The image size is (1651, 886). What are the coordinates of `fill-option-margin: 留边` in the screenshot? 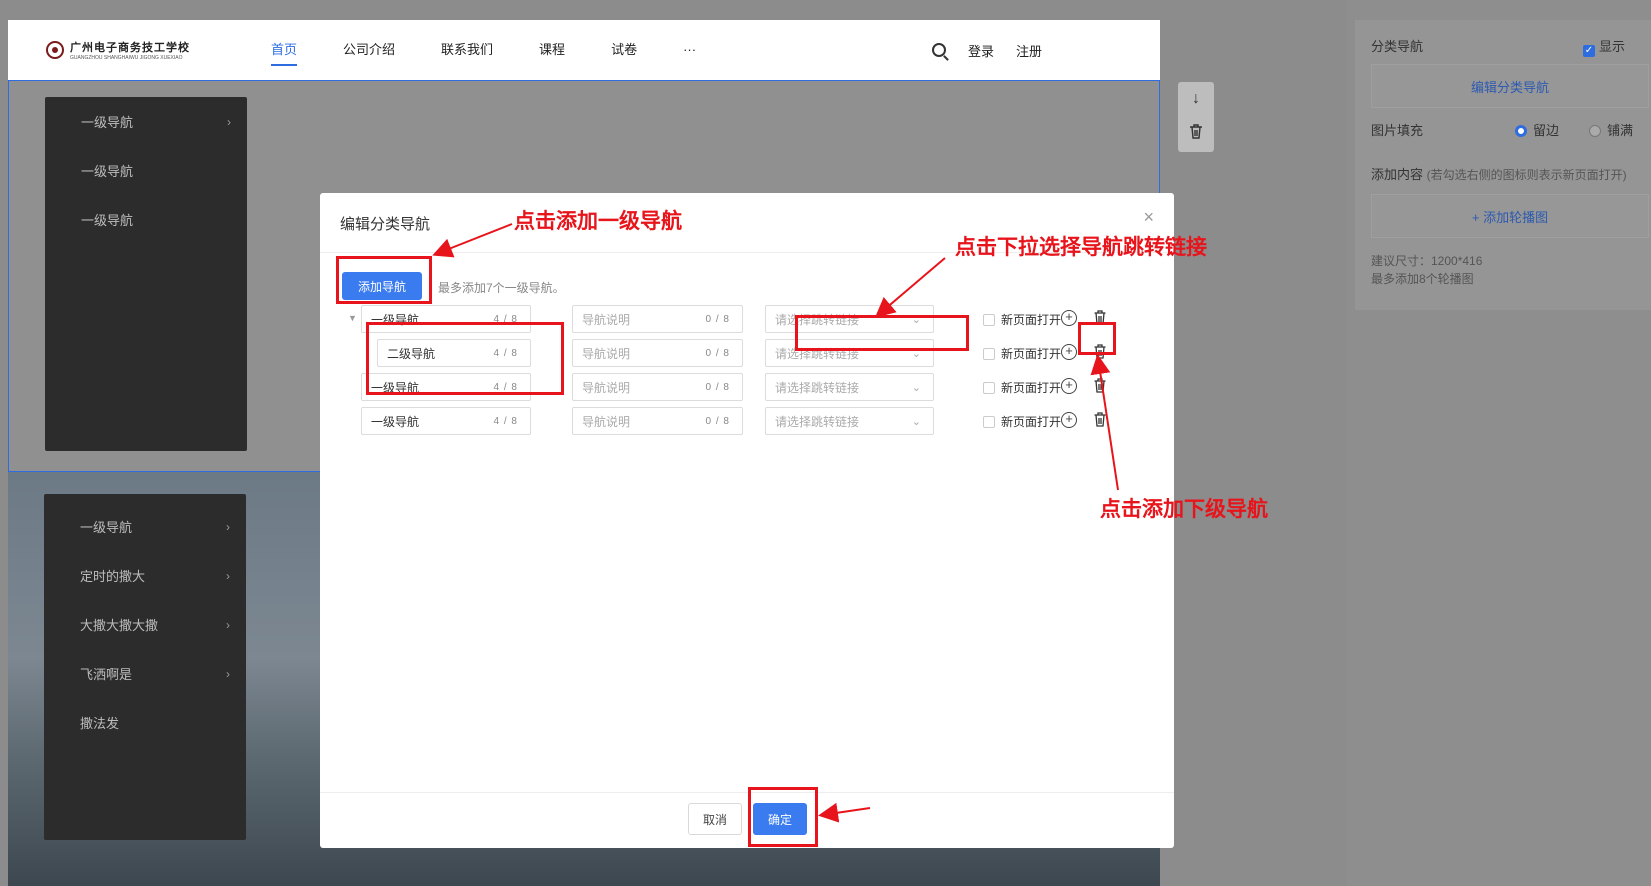 It's located at (1537, 129).